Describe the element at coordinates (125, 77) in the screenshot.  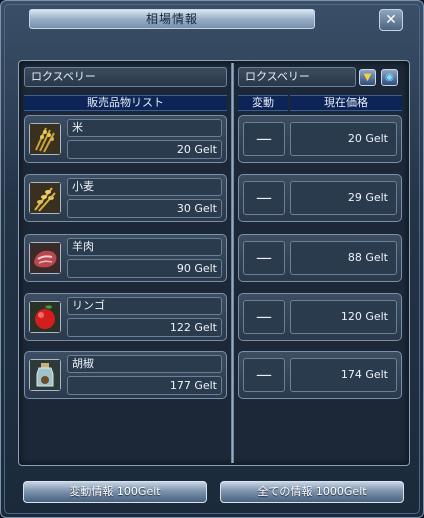
I see `left-location-field: ロクスベリー` at that location.